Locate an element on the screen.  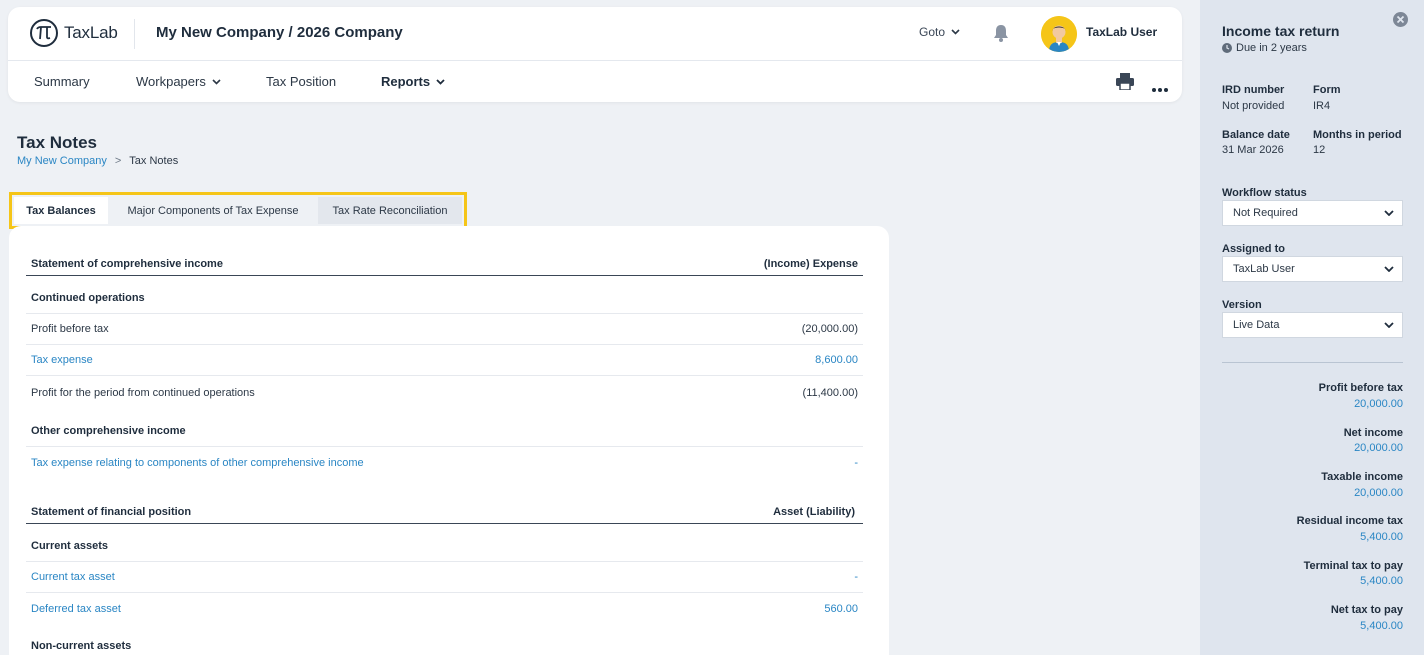
breadcrumb-current: Tax Notes is located at coordinates (154, 161).